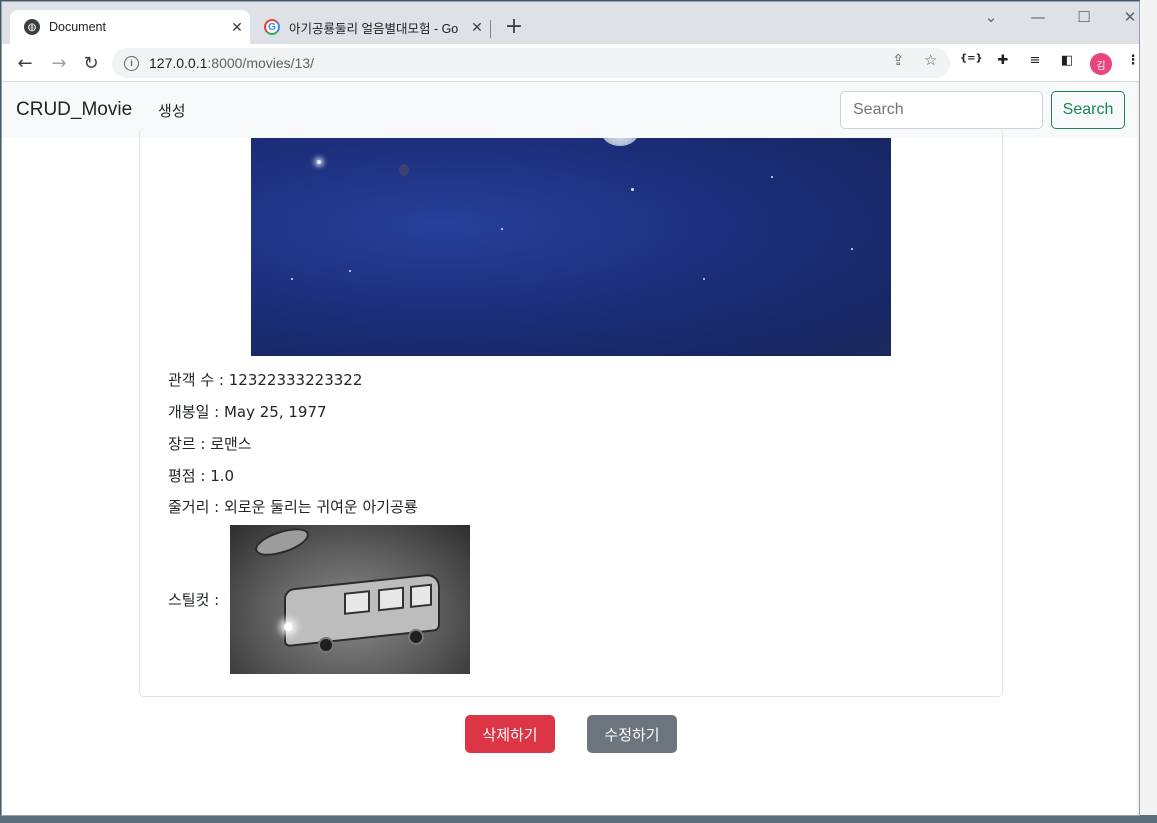  Describe the element at coordinates (1101, 64) in the screenshot. I see `avatar: 김` at that location.